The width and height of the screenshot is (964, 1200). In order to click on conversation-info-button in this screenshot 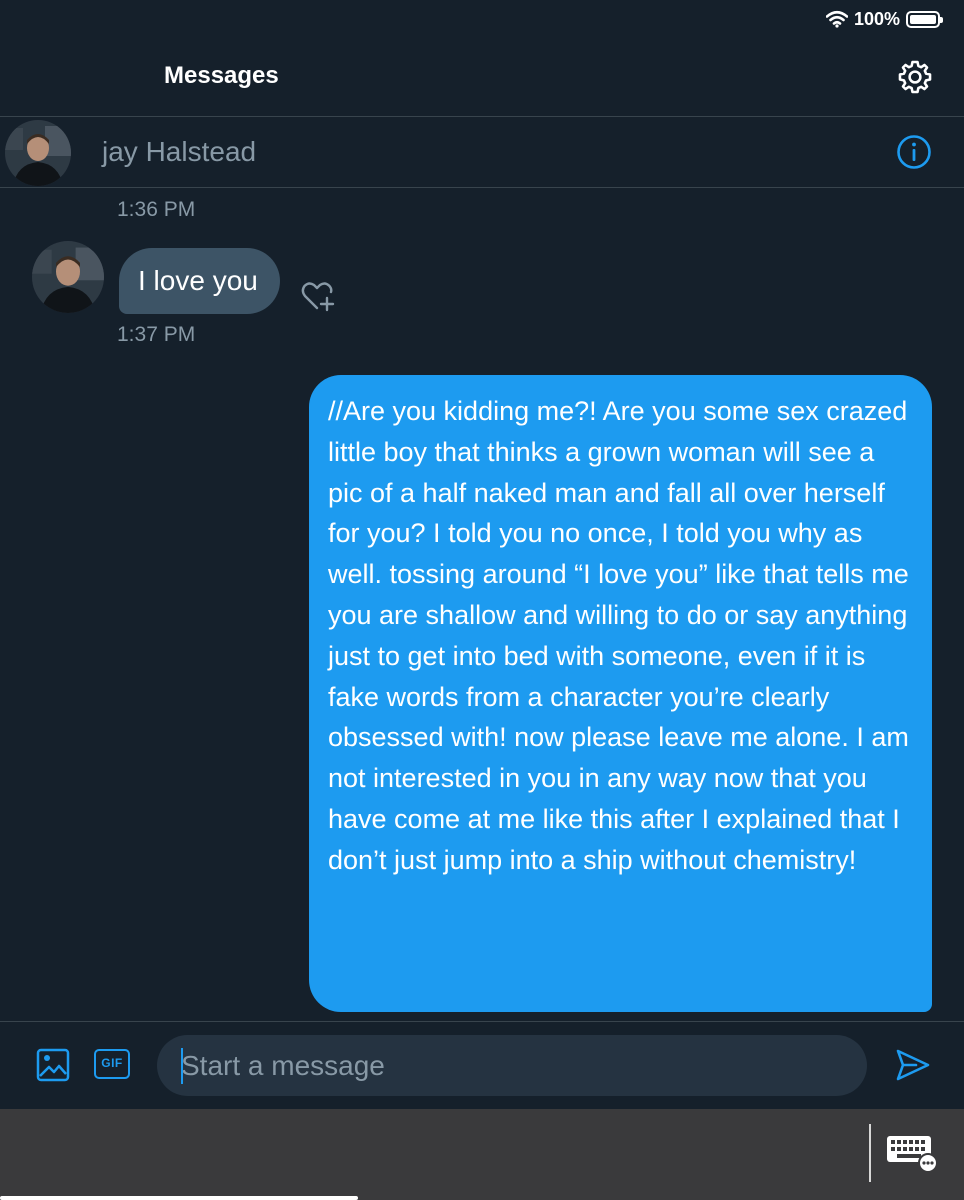, I will do `click(914, 152)`.